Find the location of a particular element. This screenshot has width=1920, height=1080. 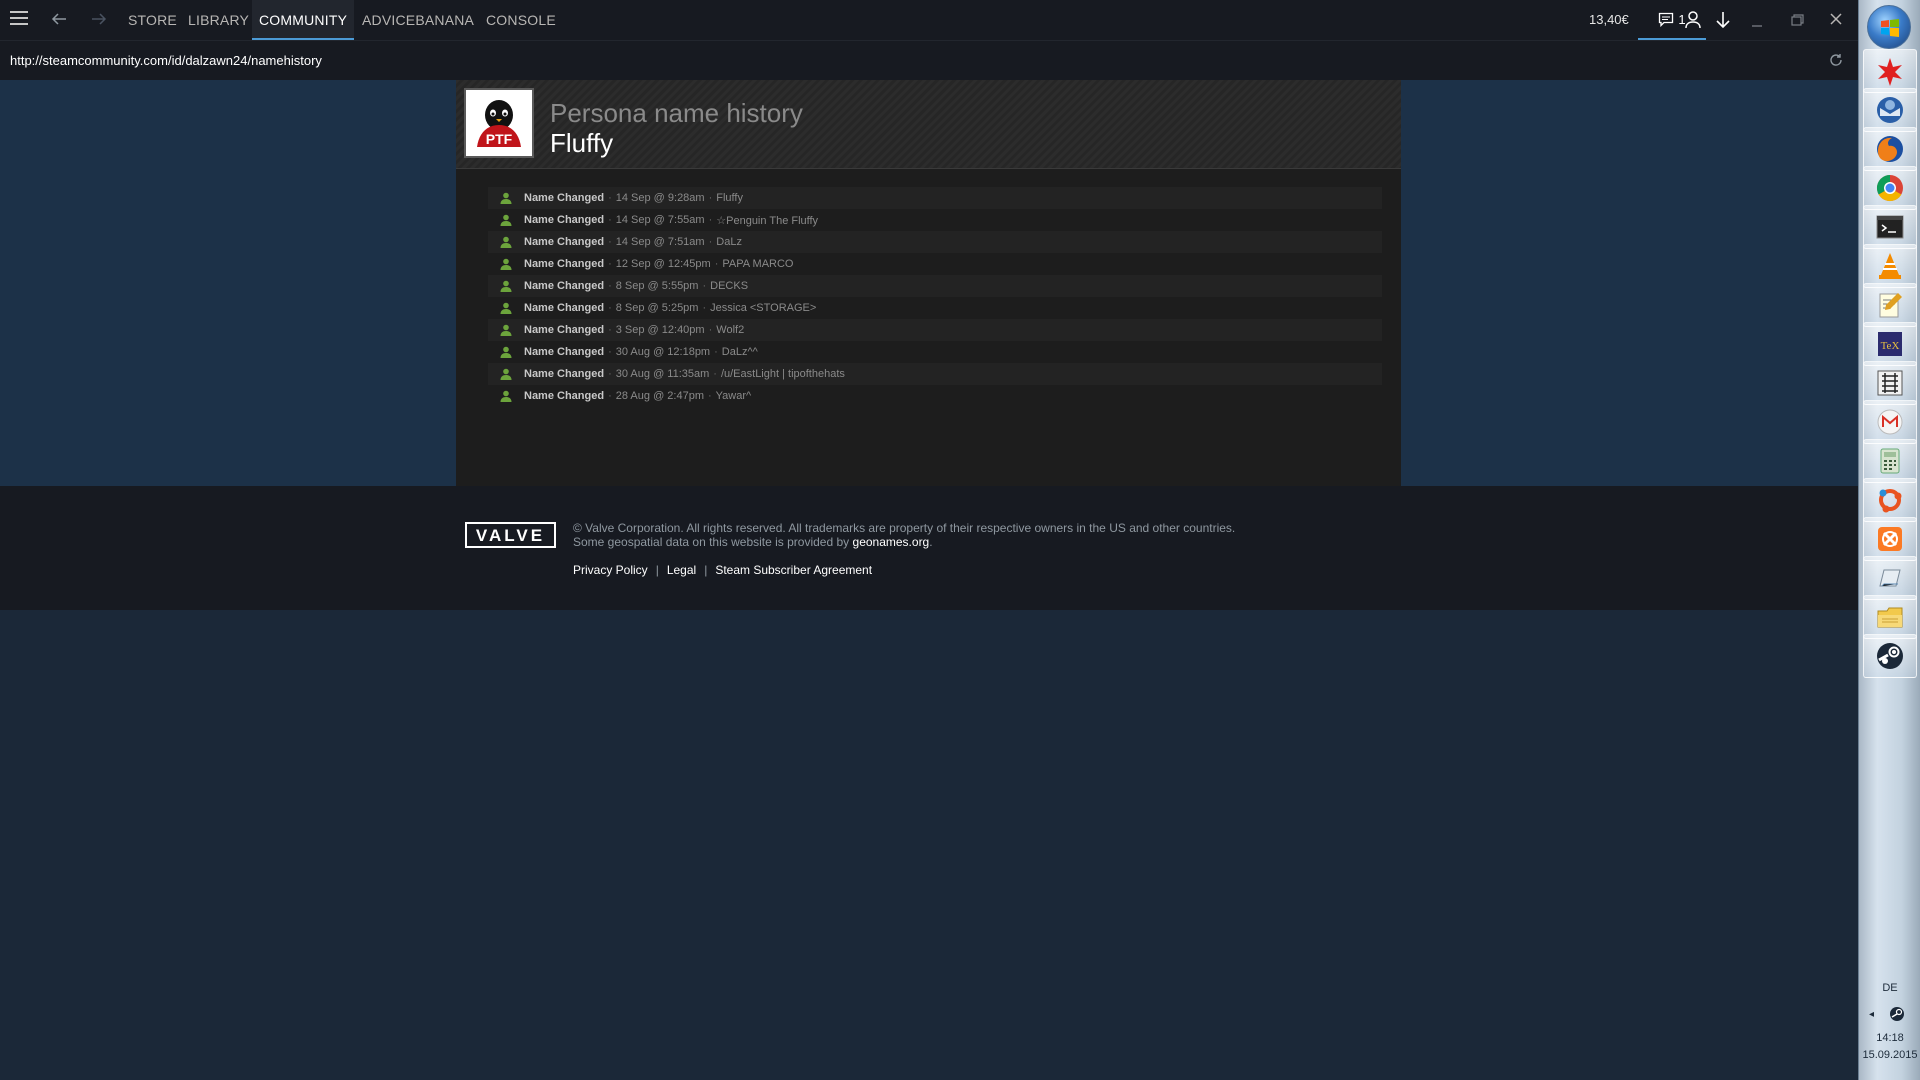

calculator-icon is located at coordinates (1890, 461).